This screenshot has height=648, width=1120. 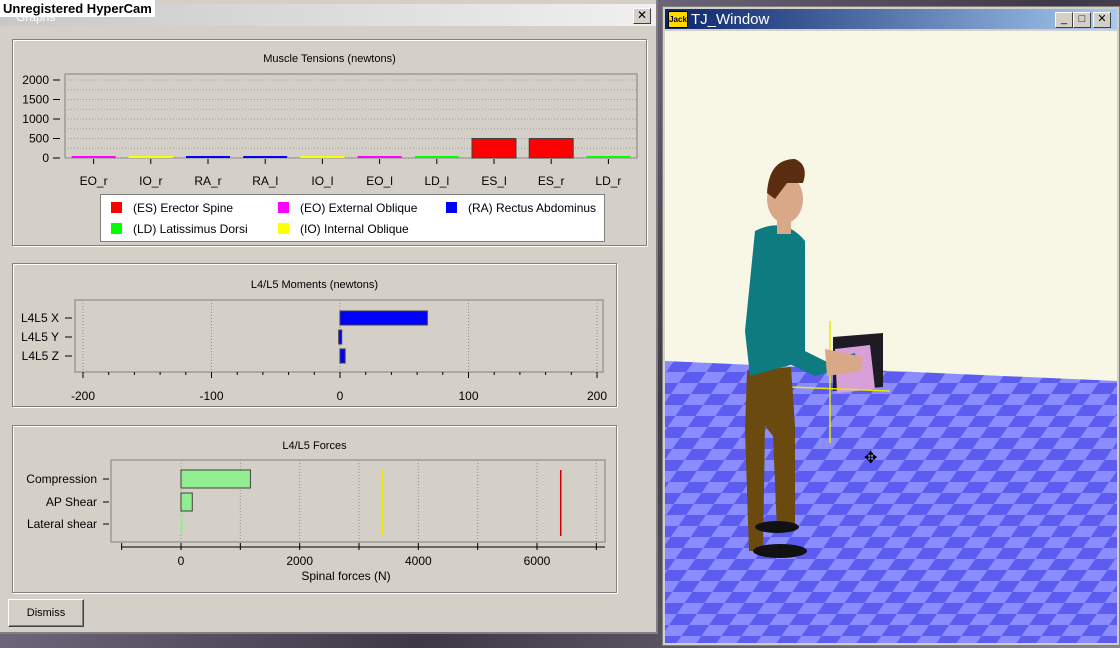 What do you see at coordinates (207, 181) in the screenshot?
I see `tensions-x-tick-label: RA_r` at bounding box center [207, 181].